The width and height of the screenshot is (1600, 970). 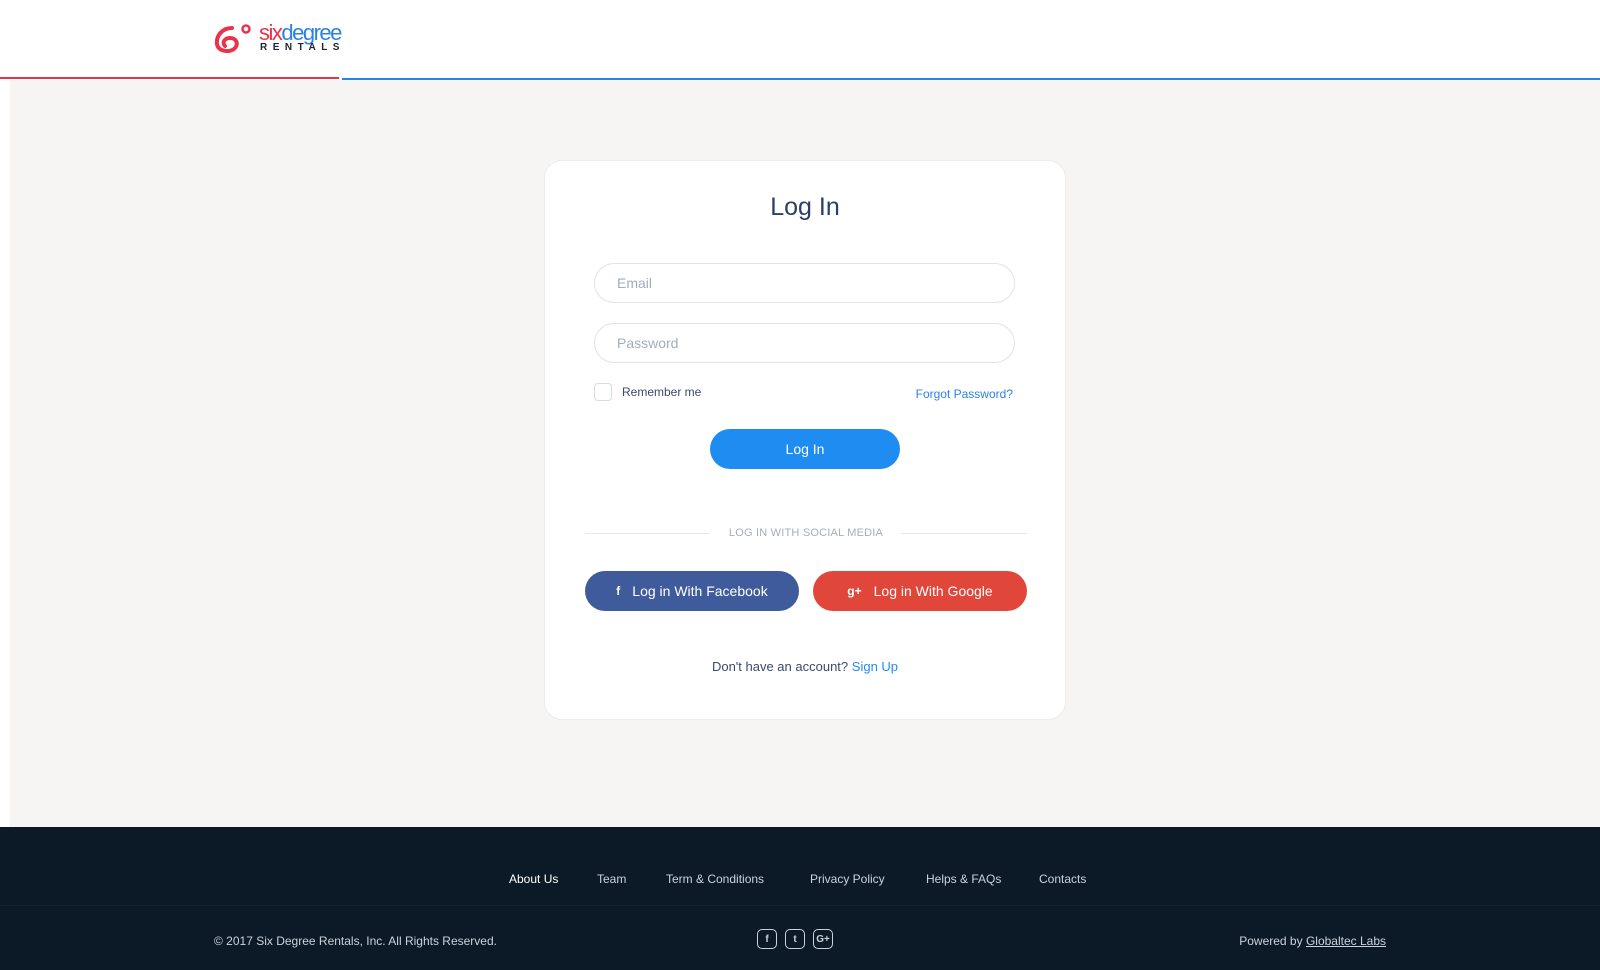 What do you see at coordinates (1062, 879) in the screenshot?
I see `footer-link-contacts: Contacts` at bounding box center [1062, 879].